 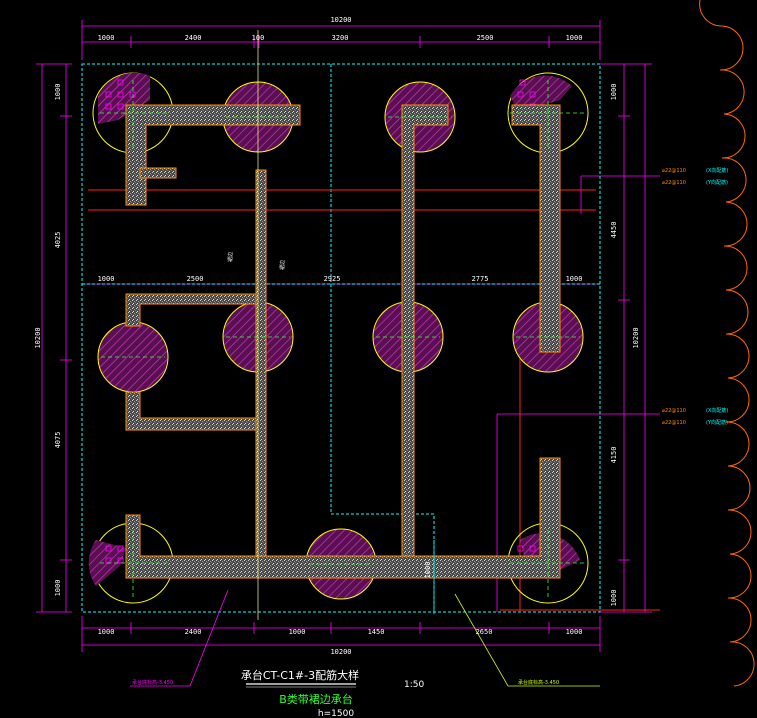 What do you see at coordinates (300, 675) in the screenshot?
I see `drawing-title: 承台CT-C1#-3配筋大样` at bounding box center [300, 675].